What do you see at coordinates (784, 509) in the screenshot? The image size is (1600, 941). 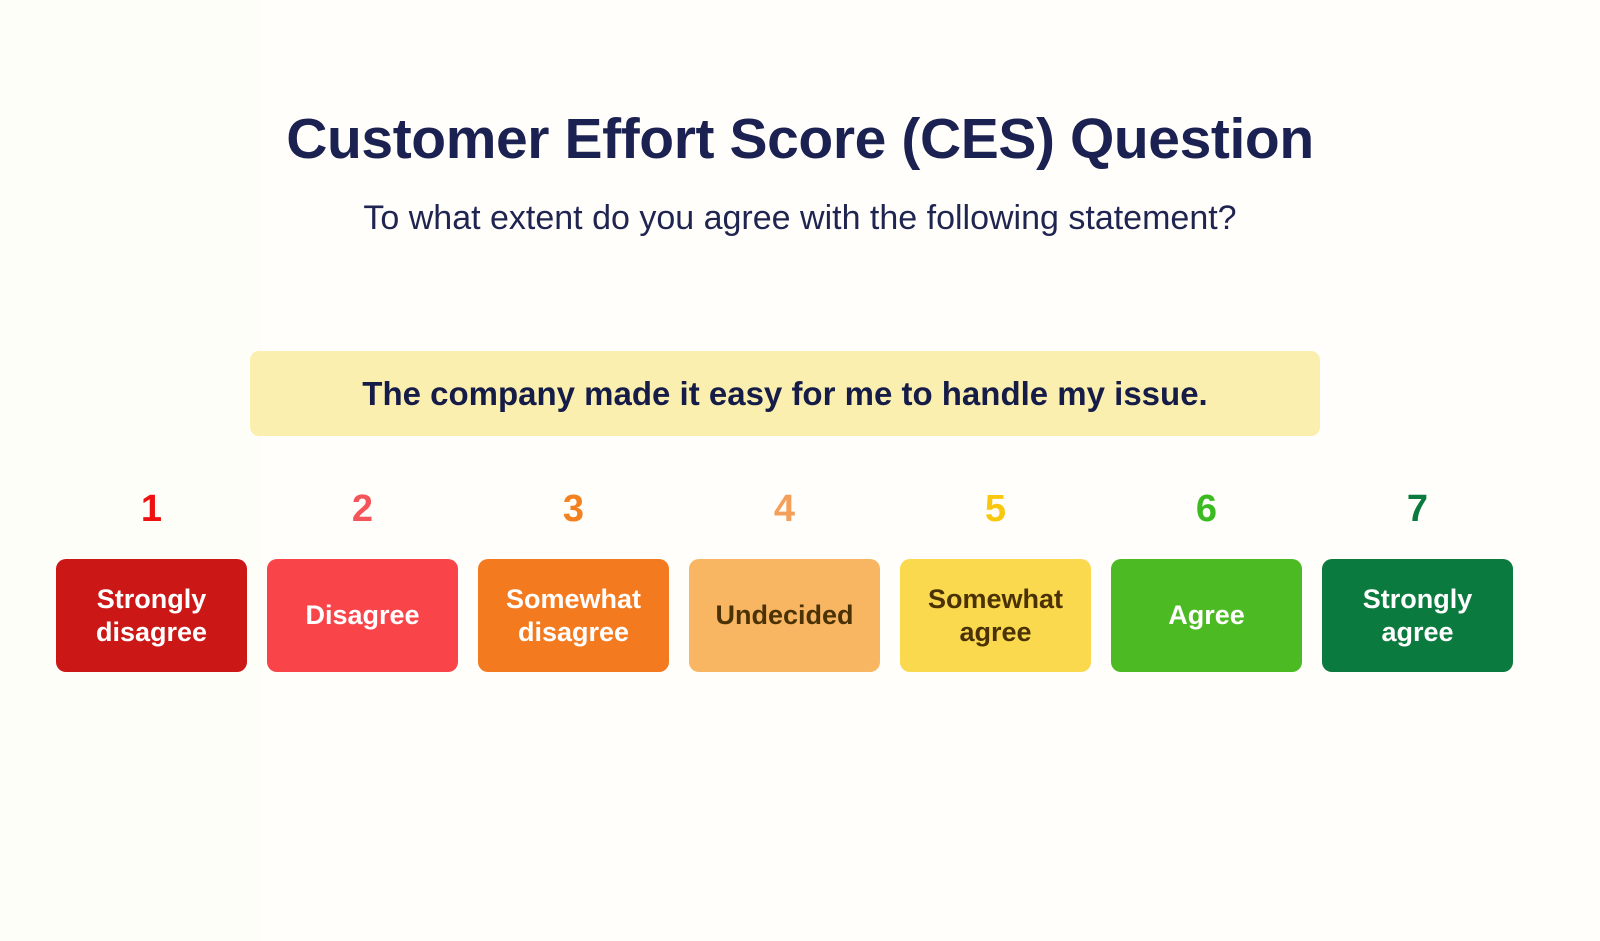 I see `scale-number-label: 4` at bounding box center [784, 509].